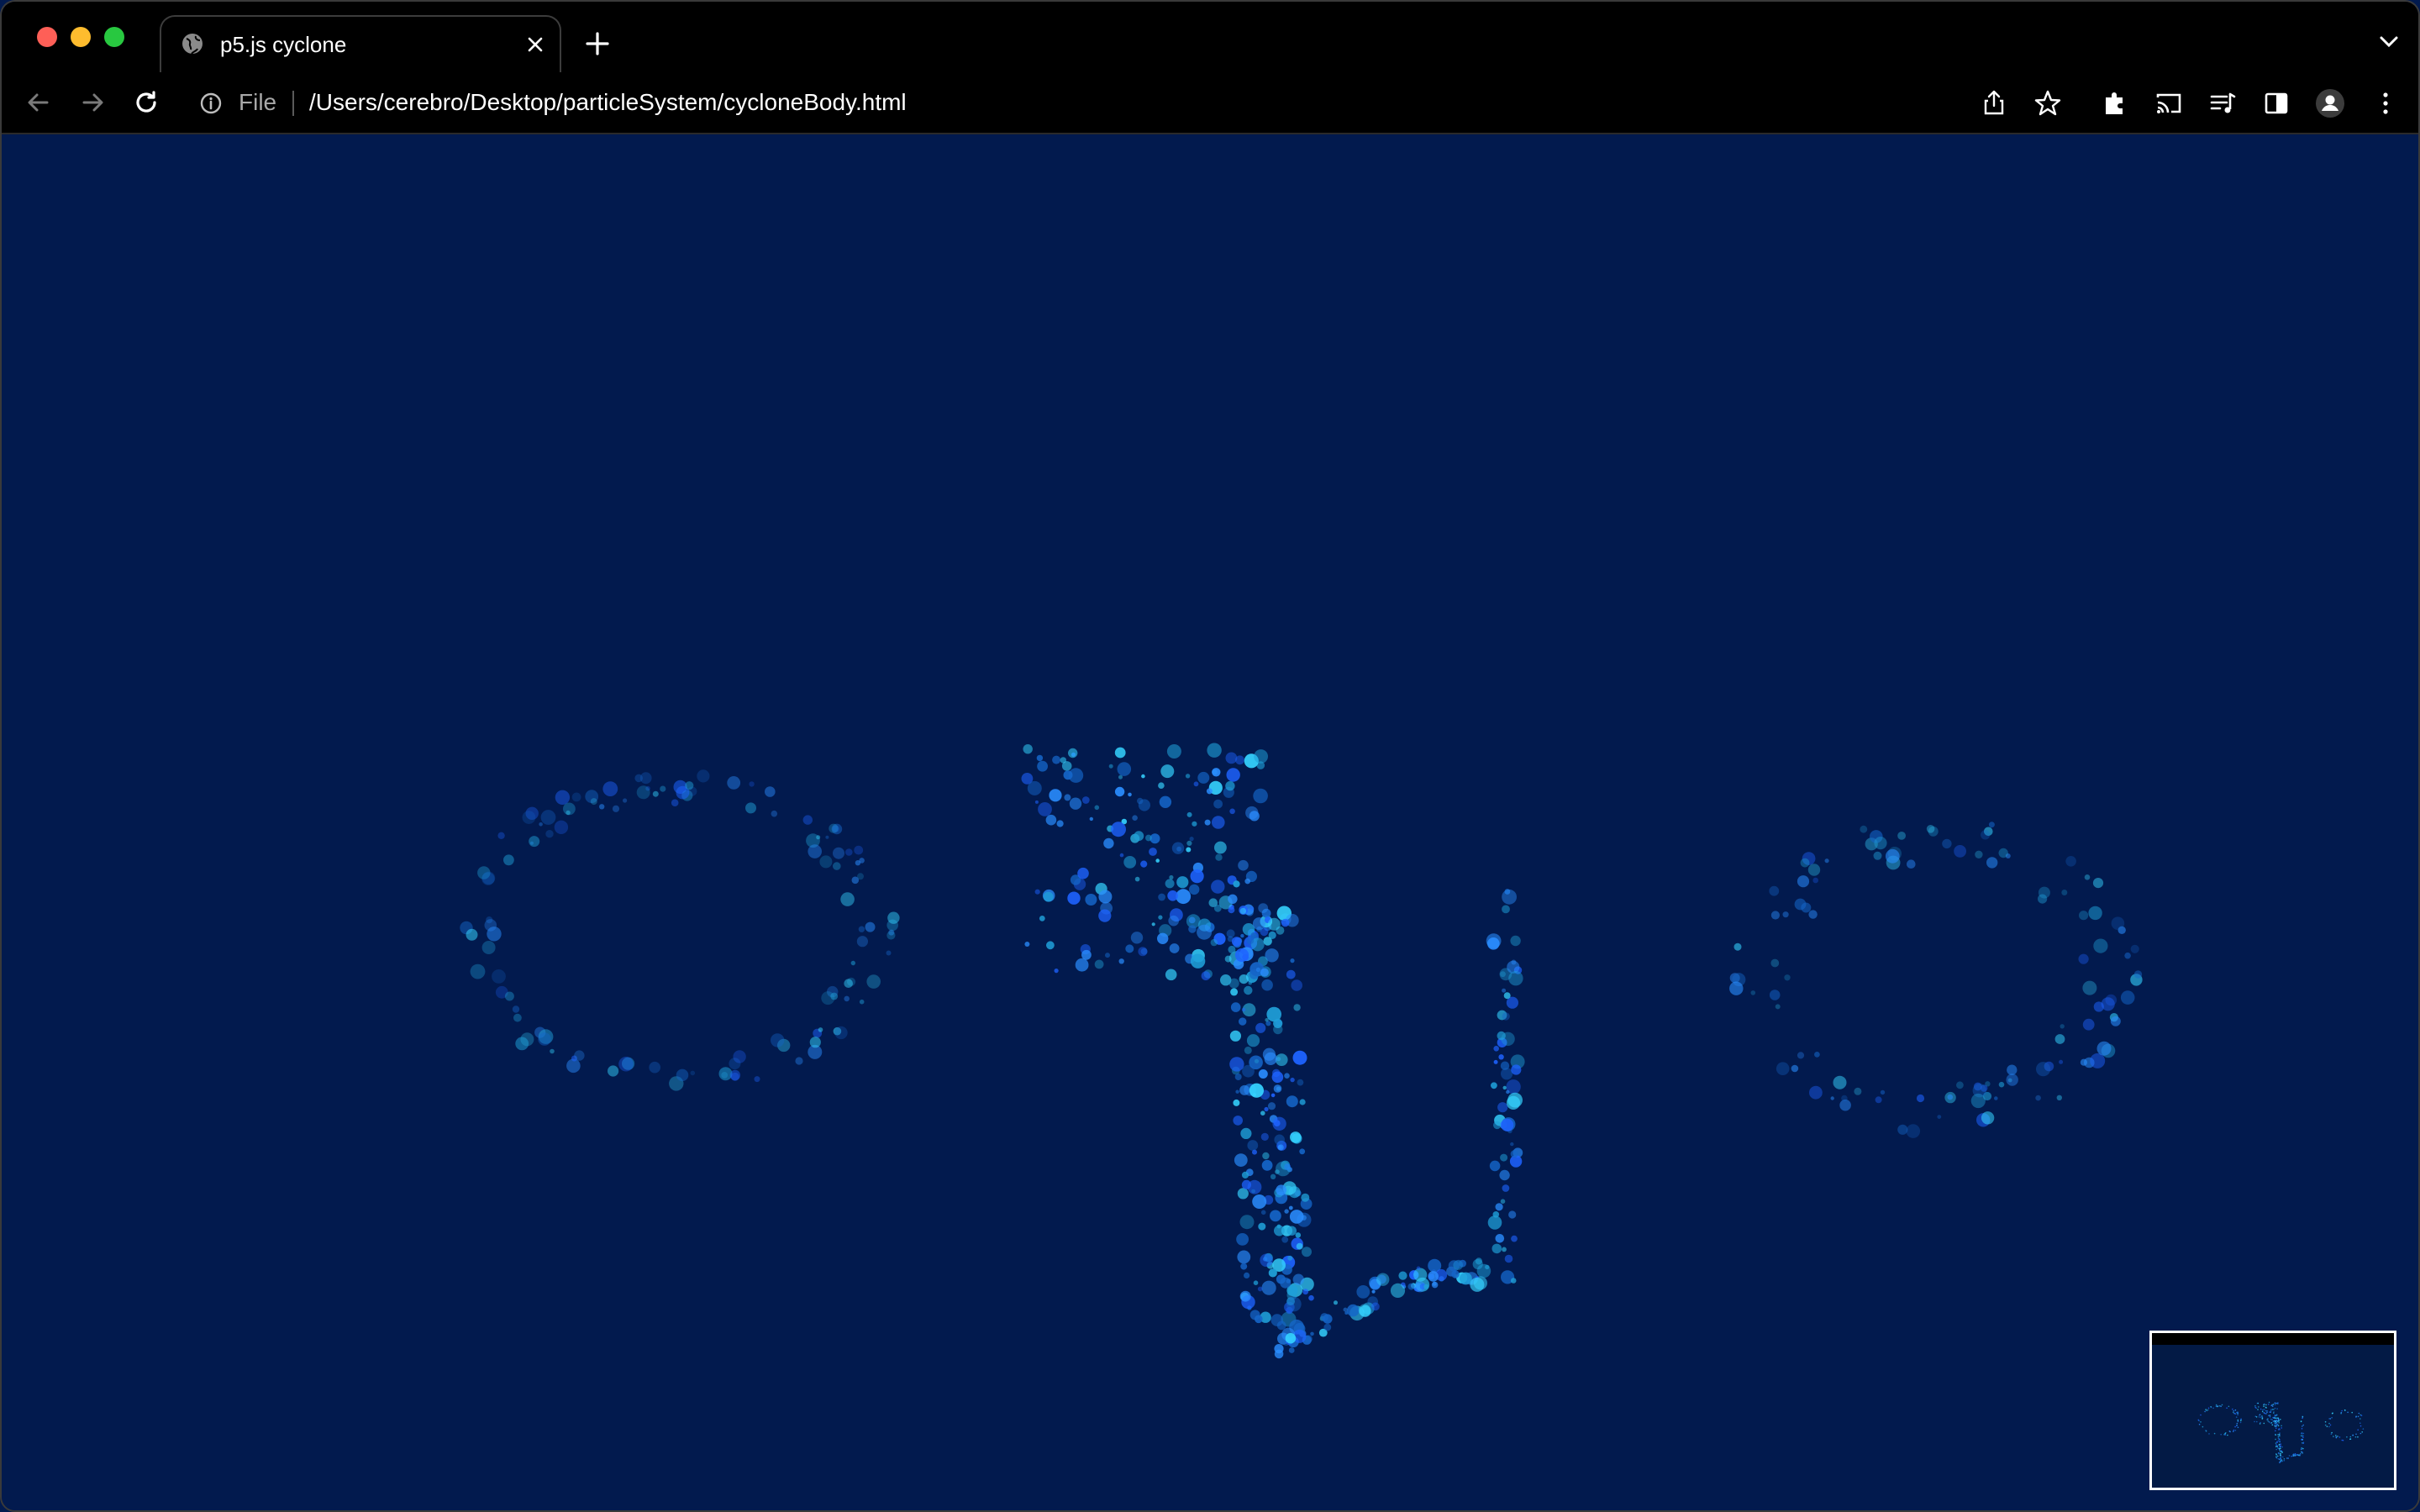 The width and height of the screenshot is (2420, 1512). I want to click on close-window-button, so click(47, 37).